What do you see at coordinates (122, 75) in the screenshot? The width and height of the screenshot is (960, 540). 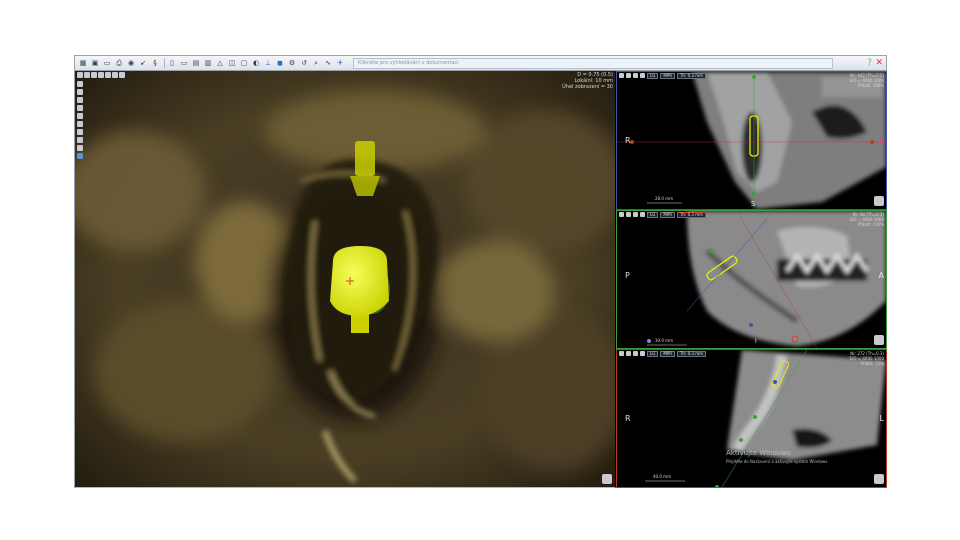 I see `info-icon` at bounding box center [122, 75].